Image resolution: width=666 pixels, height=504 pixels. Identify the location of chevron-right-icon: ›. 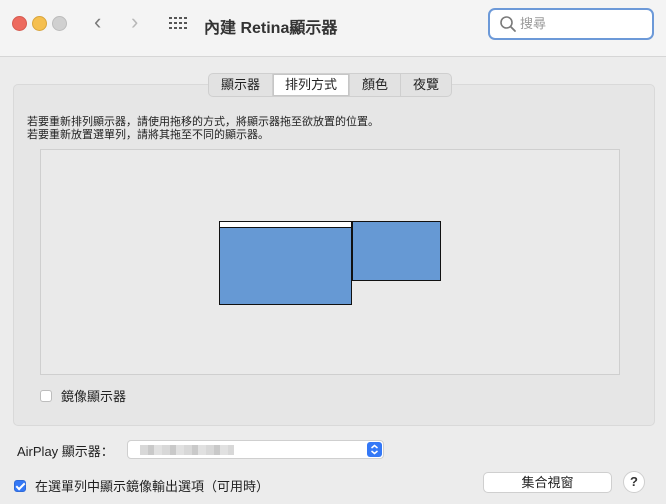
(134, 22).